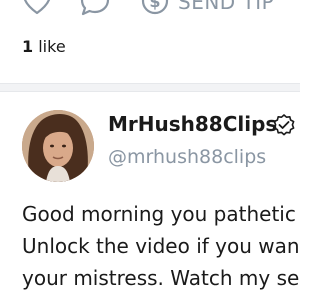  Describe the element at coordinates (161, 278) in the screenshot. I see `post-text-line: your mistress. Watch my se` at that location.